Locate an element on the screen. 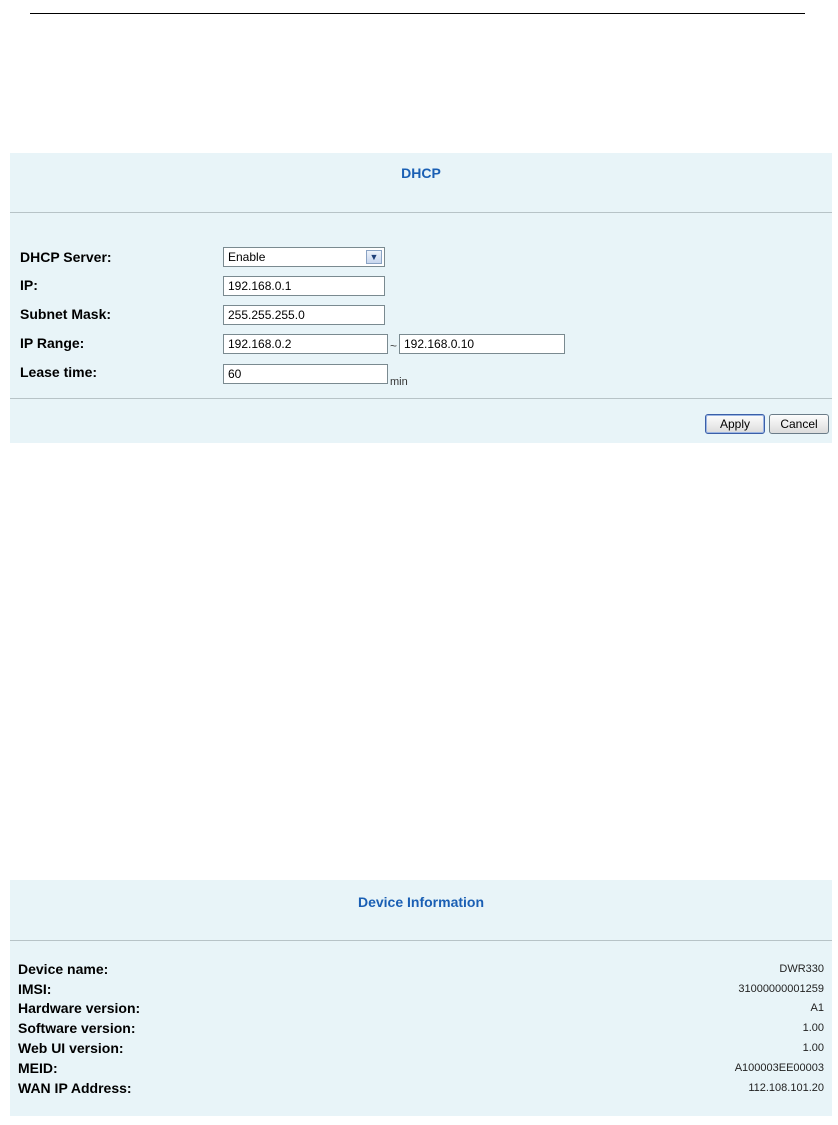 This screenshot has width=838, height=1125. cancel-button: Cancel is located at coordinates (799, 424).